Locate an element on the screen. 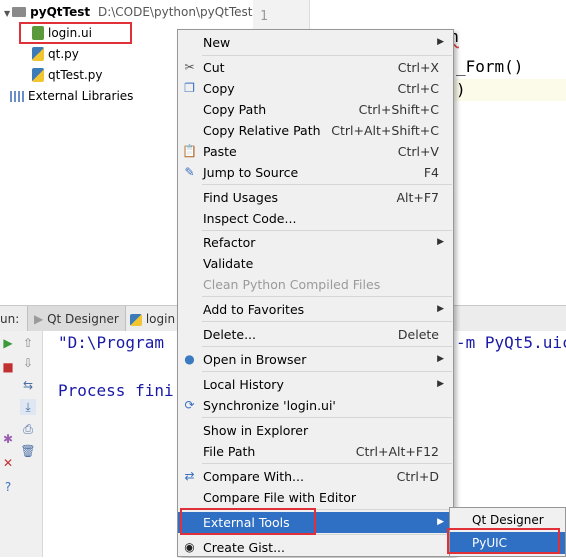 This screenshot has width=566, height=558. play-icon: ▶ is located at coordinates (39, 319).